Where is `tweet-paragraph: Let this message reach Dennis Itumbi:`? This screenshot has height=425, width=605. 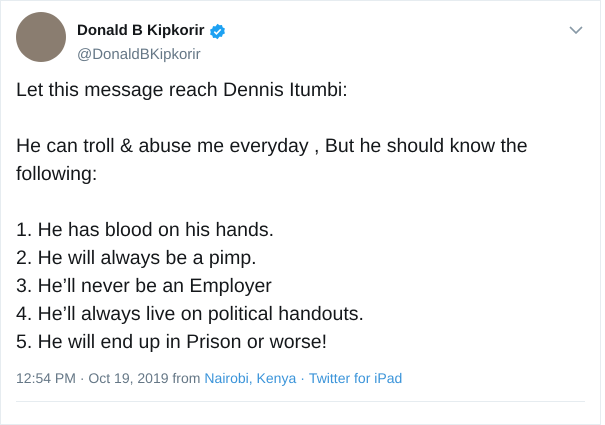
tweet-paragraph: Let this message reach Dennis Itumbi: is located at coordinates (182, 90).